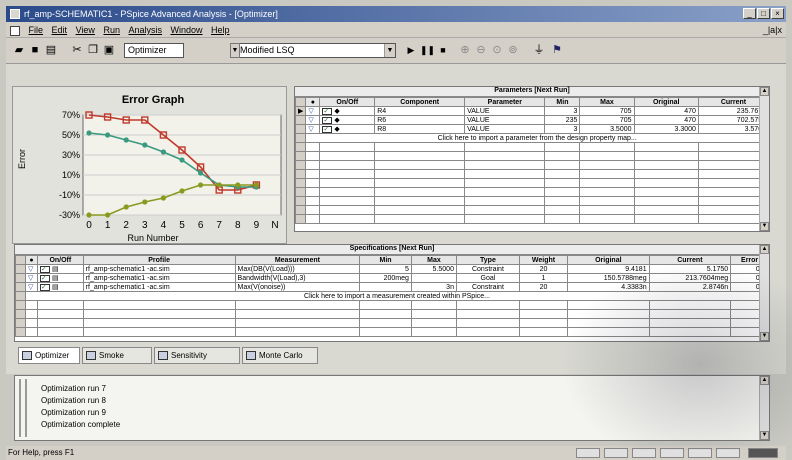 This screenshot has height=460, width=792. What do you see at coordinates (117, 355) in the screenshot?
I see `tab-smoke: Smoke` at bounding box center [117, 355].